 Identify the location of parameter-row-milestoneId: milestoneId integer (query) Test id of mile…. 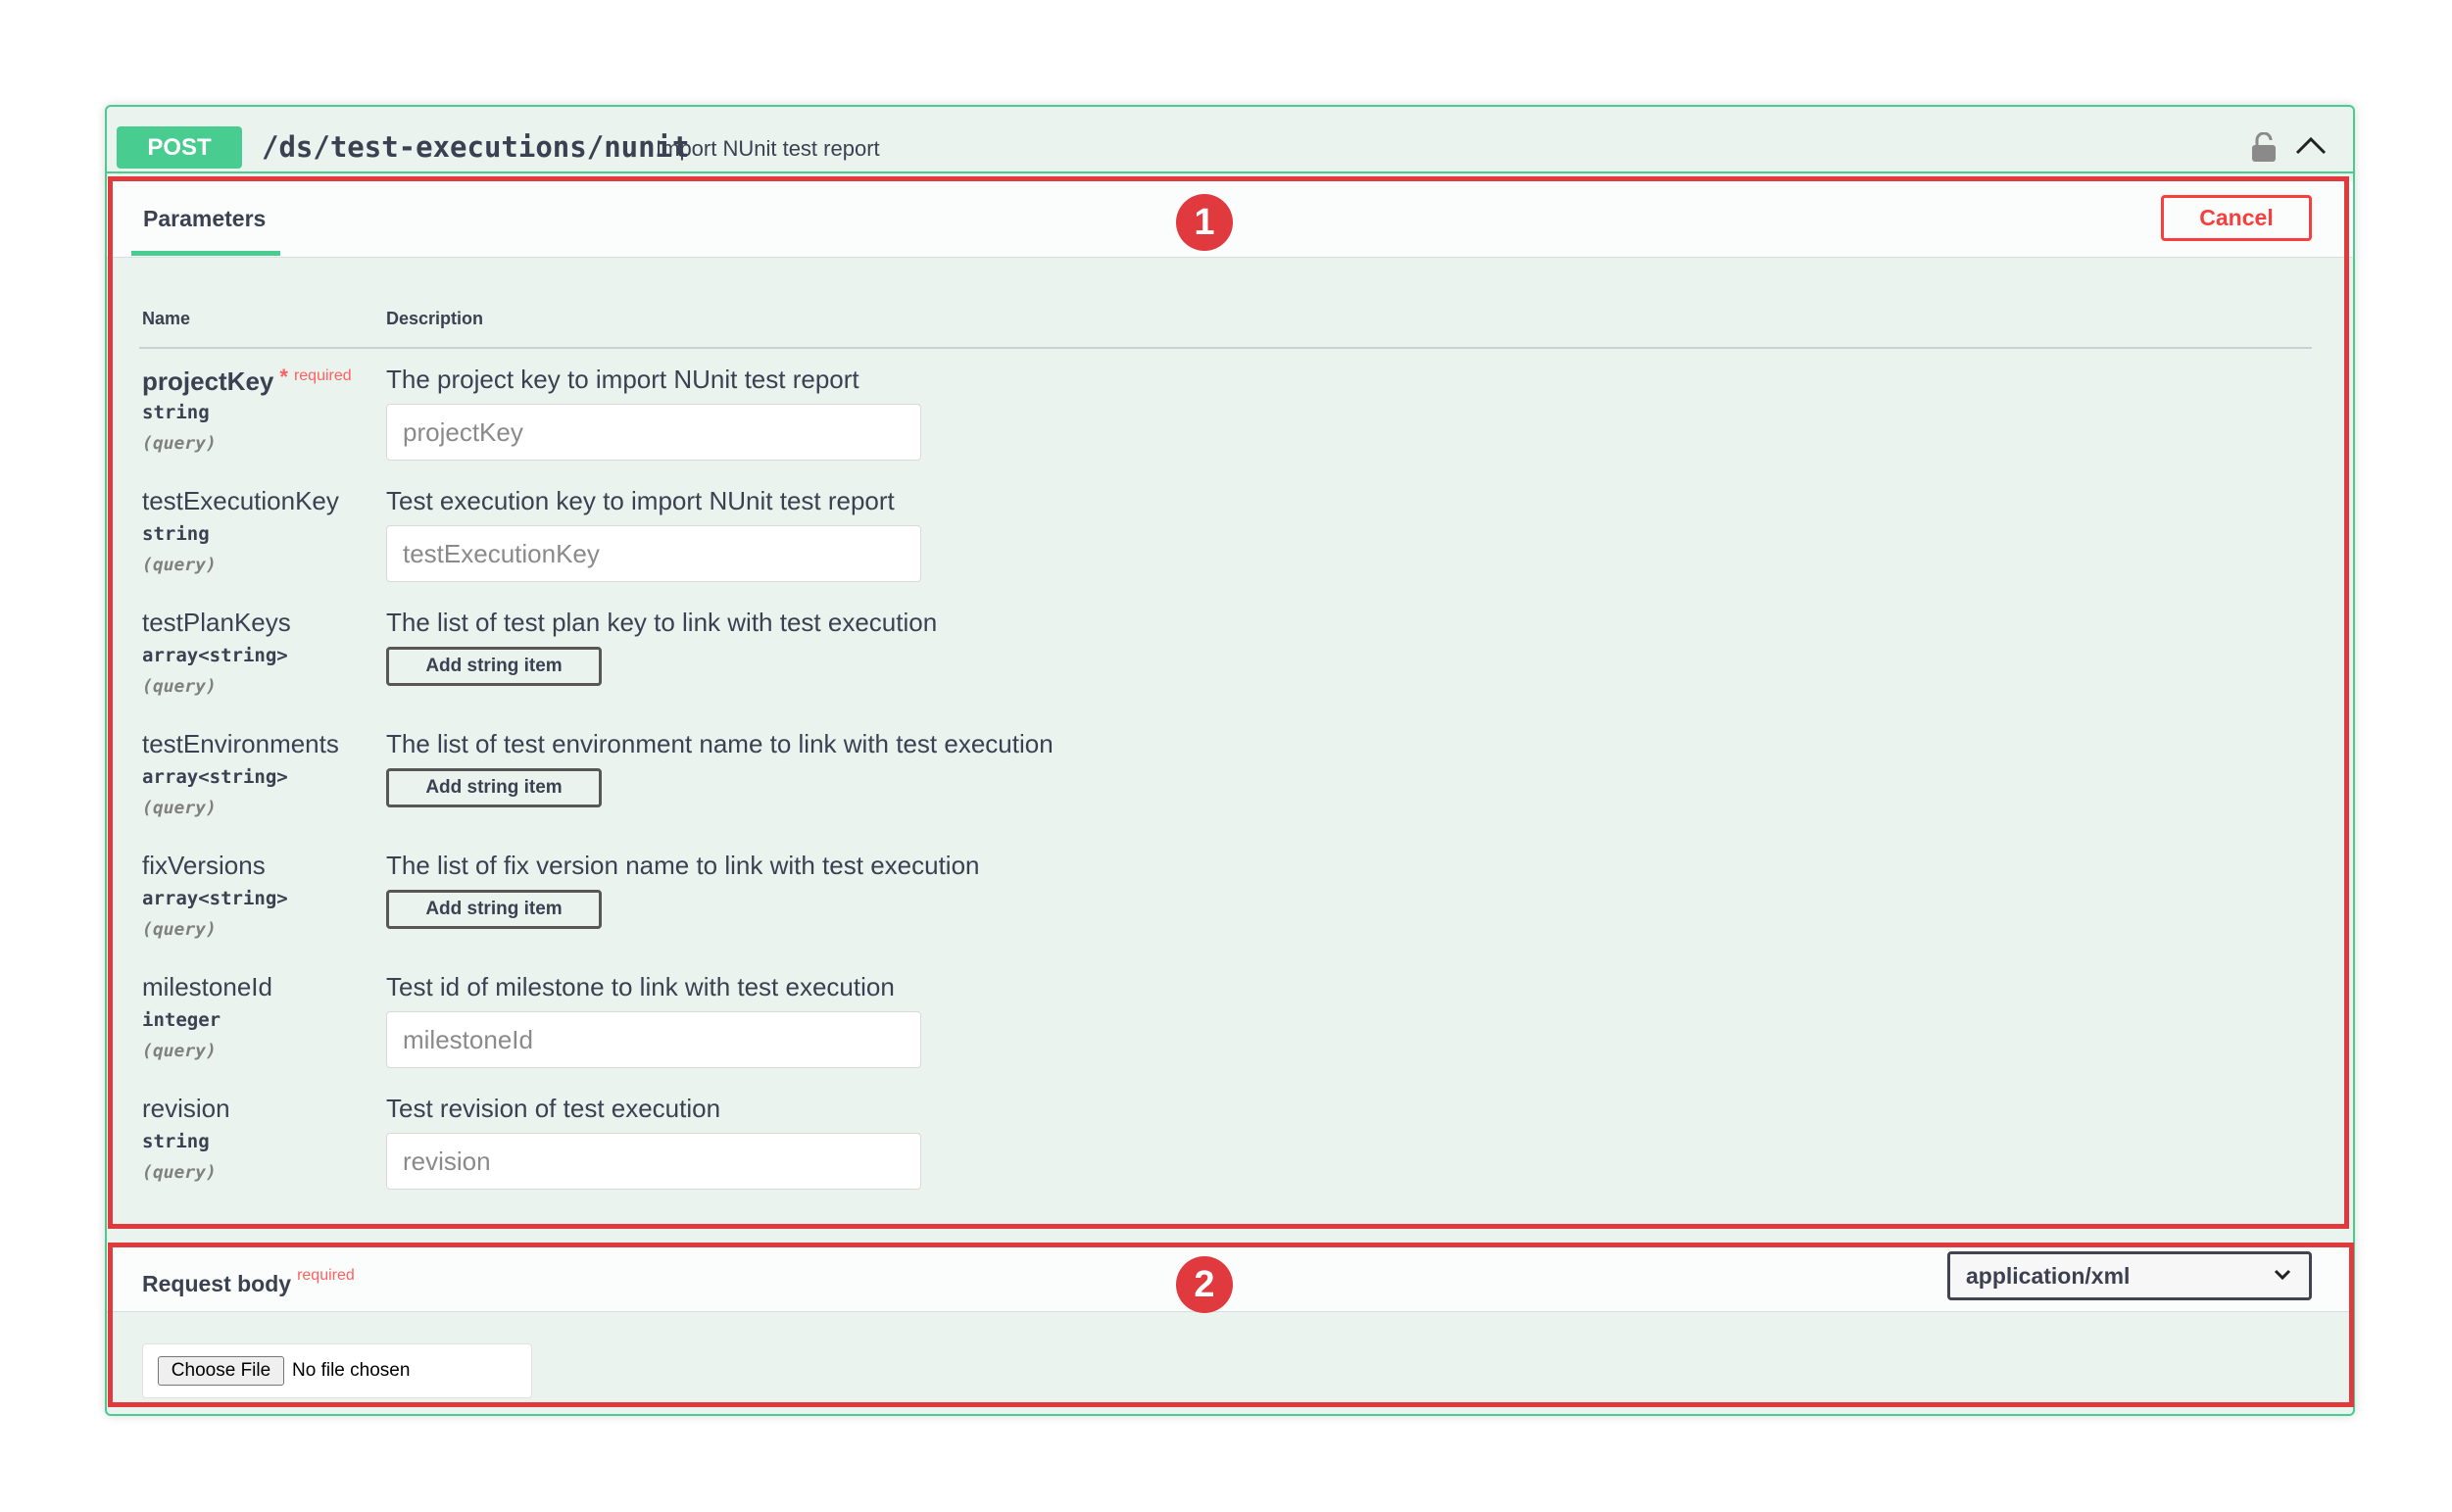
(1230, 1033).